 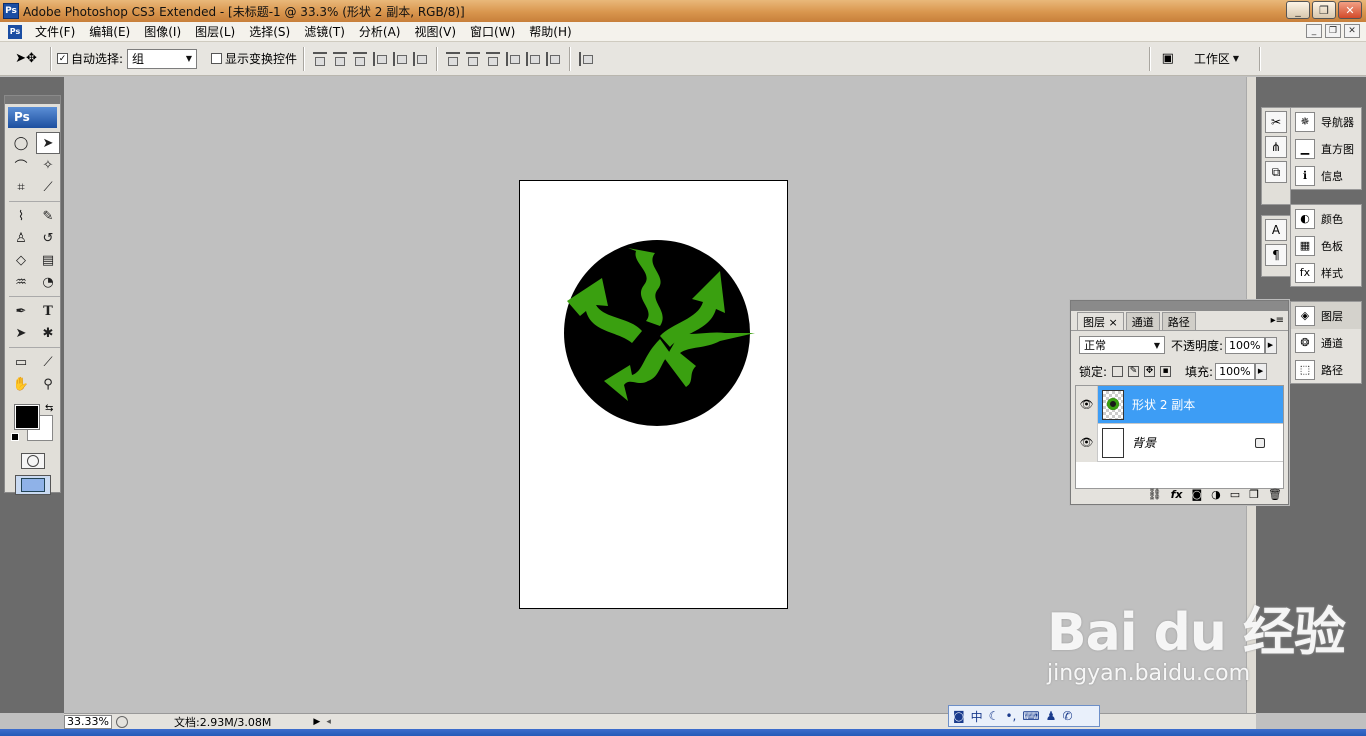 I want to click on gradient-tool-icon: ▤, so click(x=48, y=260).